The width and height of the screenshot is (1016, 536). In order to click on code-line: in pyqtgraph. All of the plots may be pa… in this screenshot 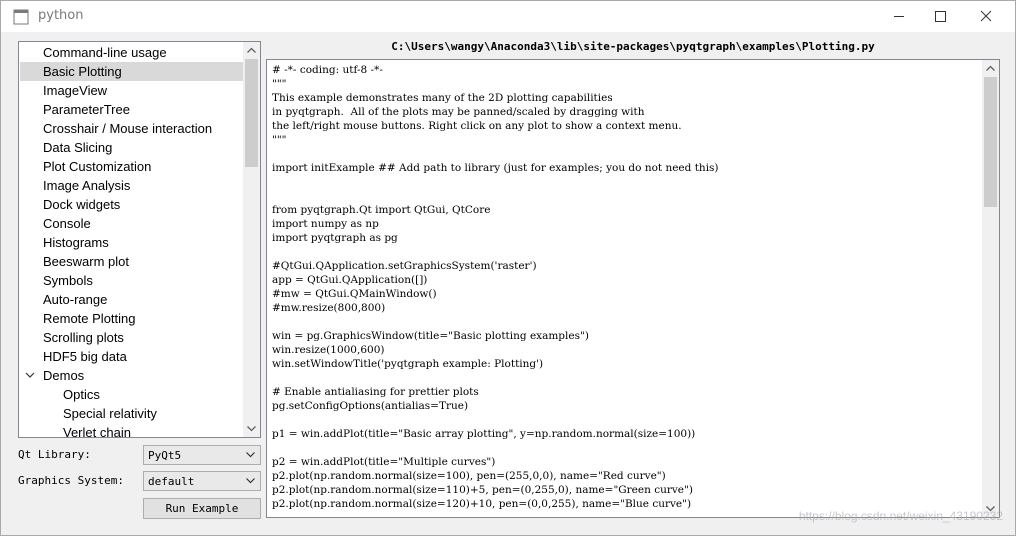, I will do `click(458, 112)`.